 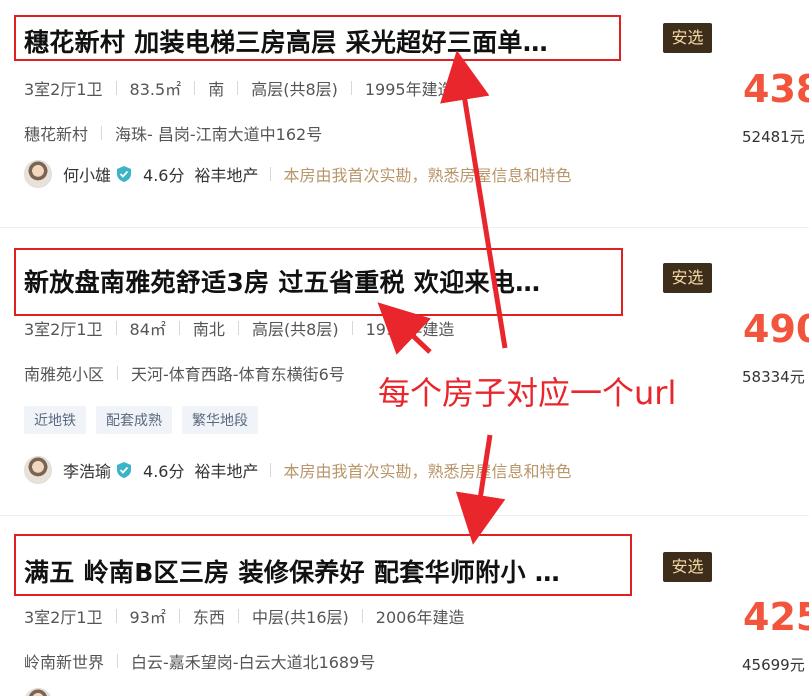 I want to click on annotation-arrows, so click(x=442, y=297).